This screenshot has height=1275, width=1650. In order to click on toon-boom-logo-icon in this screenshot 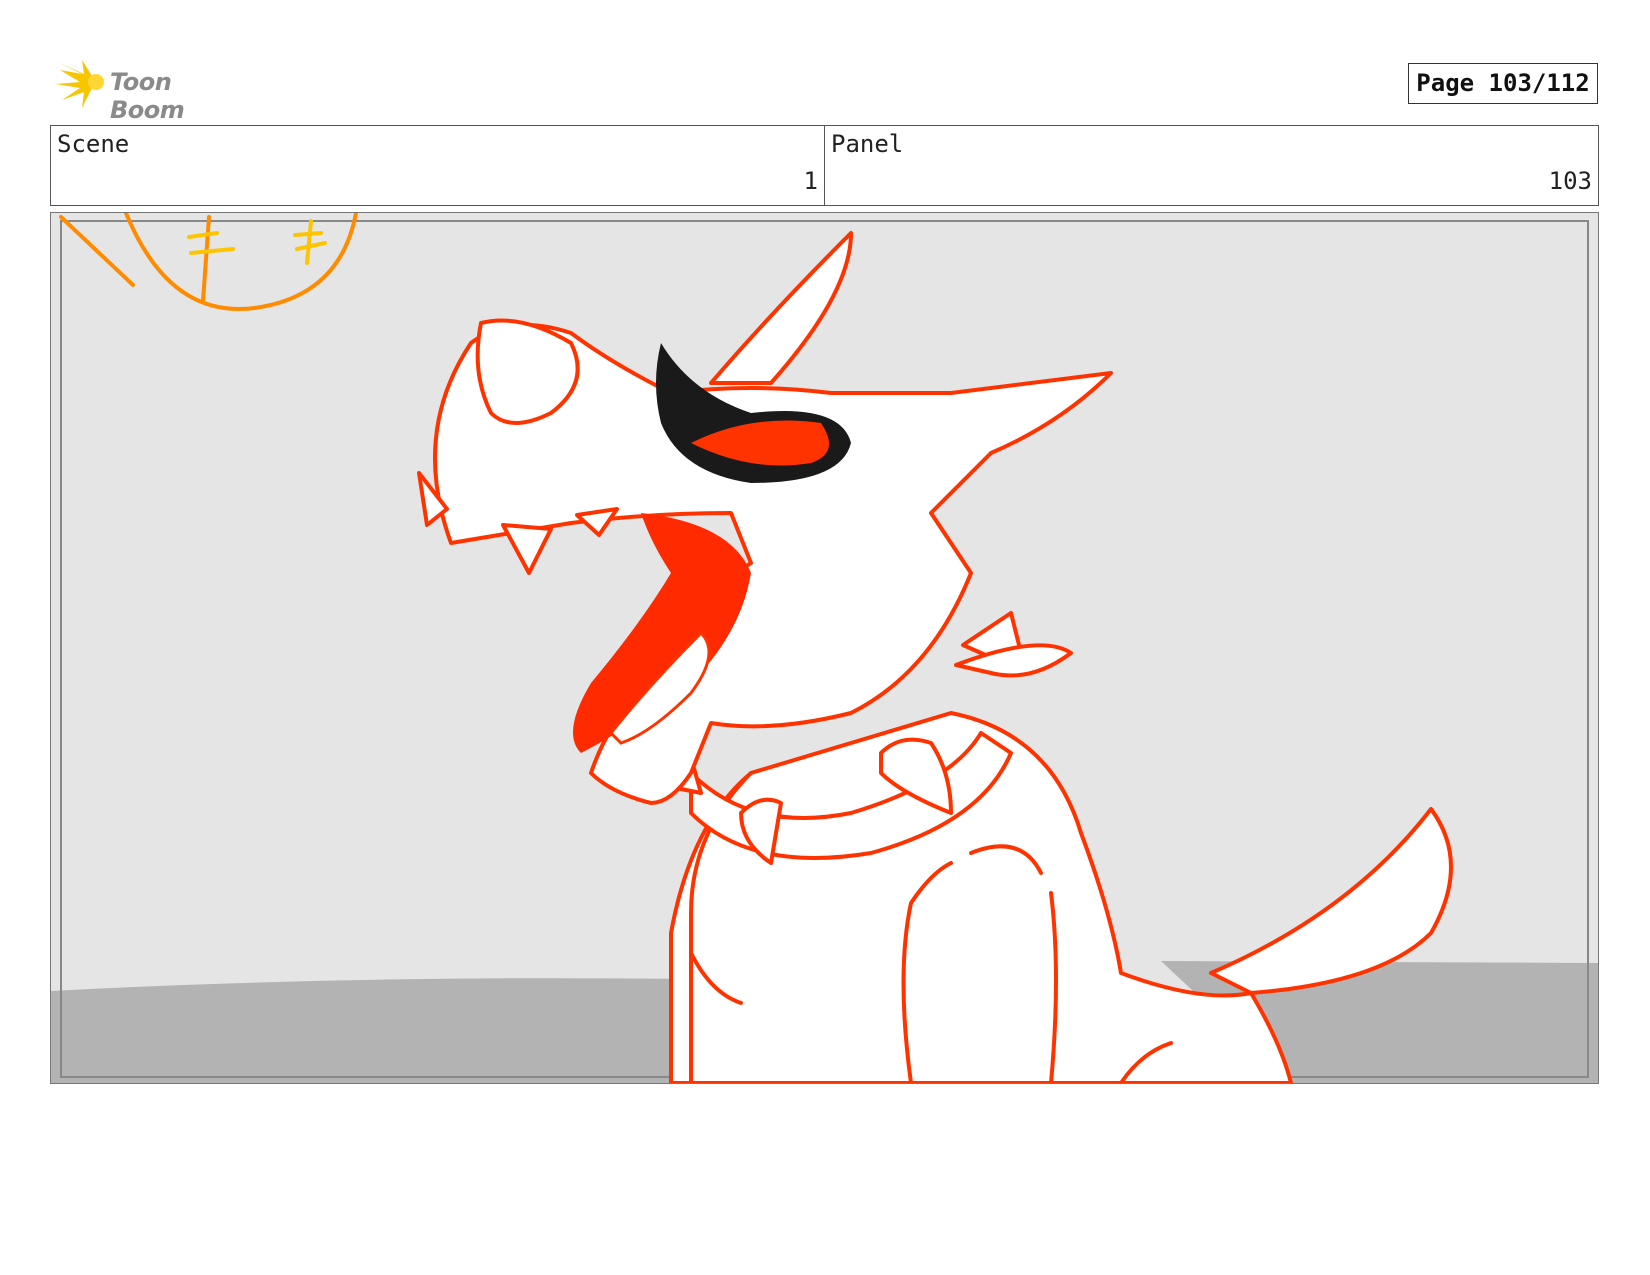, I will do `click(80, 84)`.